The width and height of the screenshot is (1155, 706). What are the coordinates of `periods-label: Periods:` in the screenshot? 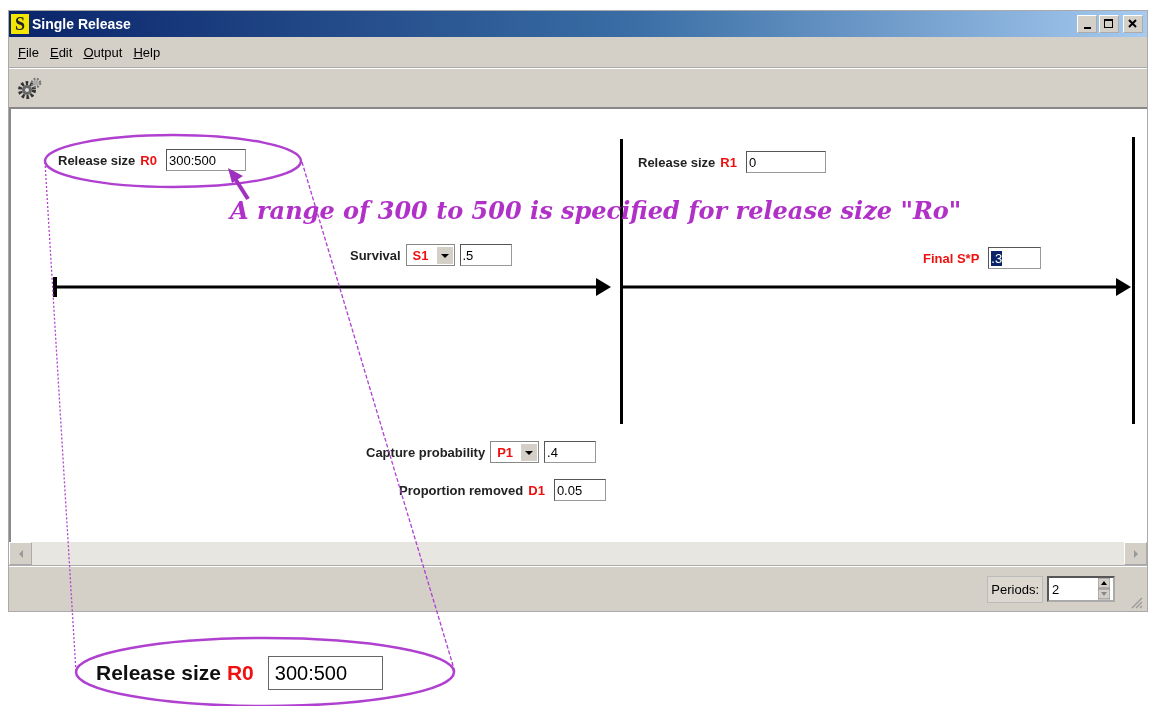 It's located at (1015, 589).